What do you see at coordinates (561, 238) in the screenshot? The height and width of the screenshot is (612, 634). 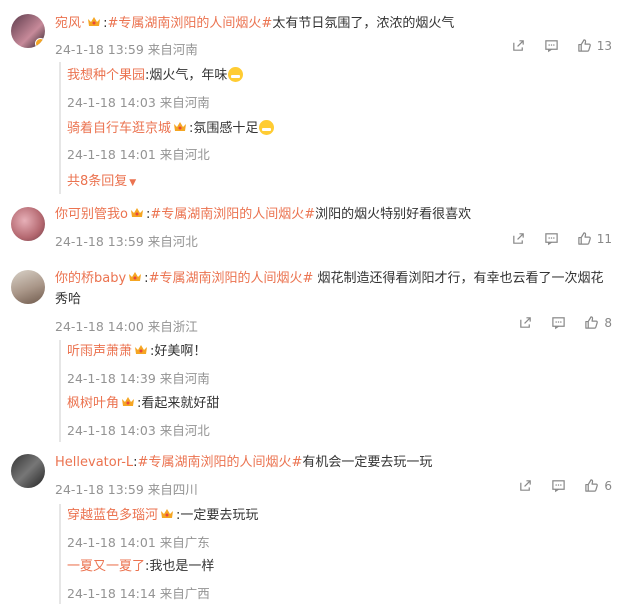 I see `comment-actions: 11` at bounding box center [561, 238].